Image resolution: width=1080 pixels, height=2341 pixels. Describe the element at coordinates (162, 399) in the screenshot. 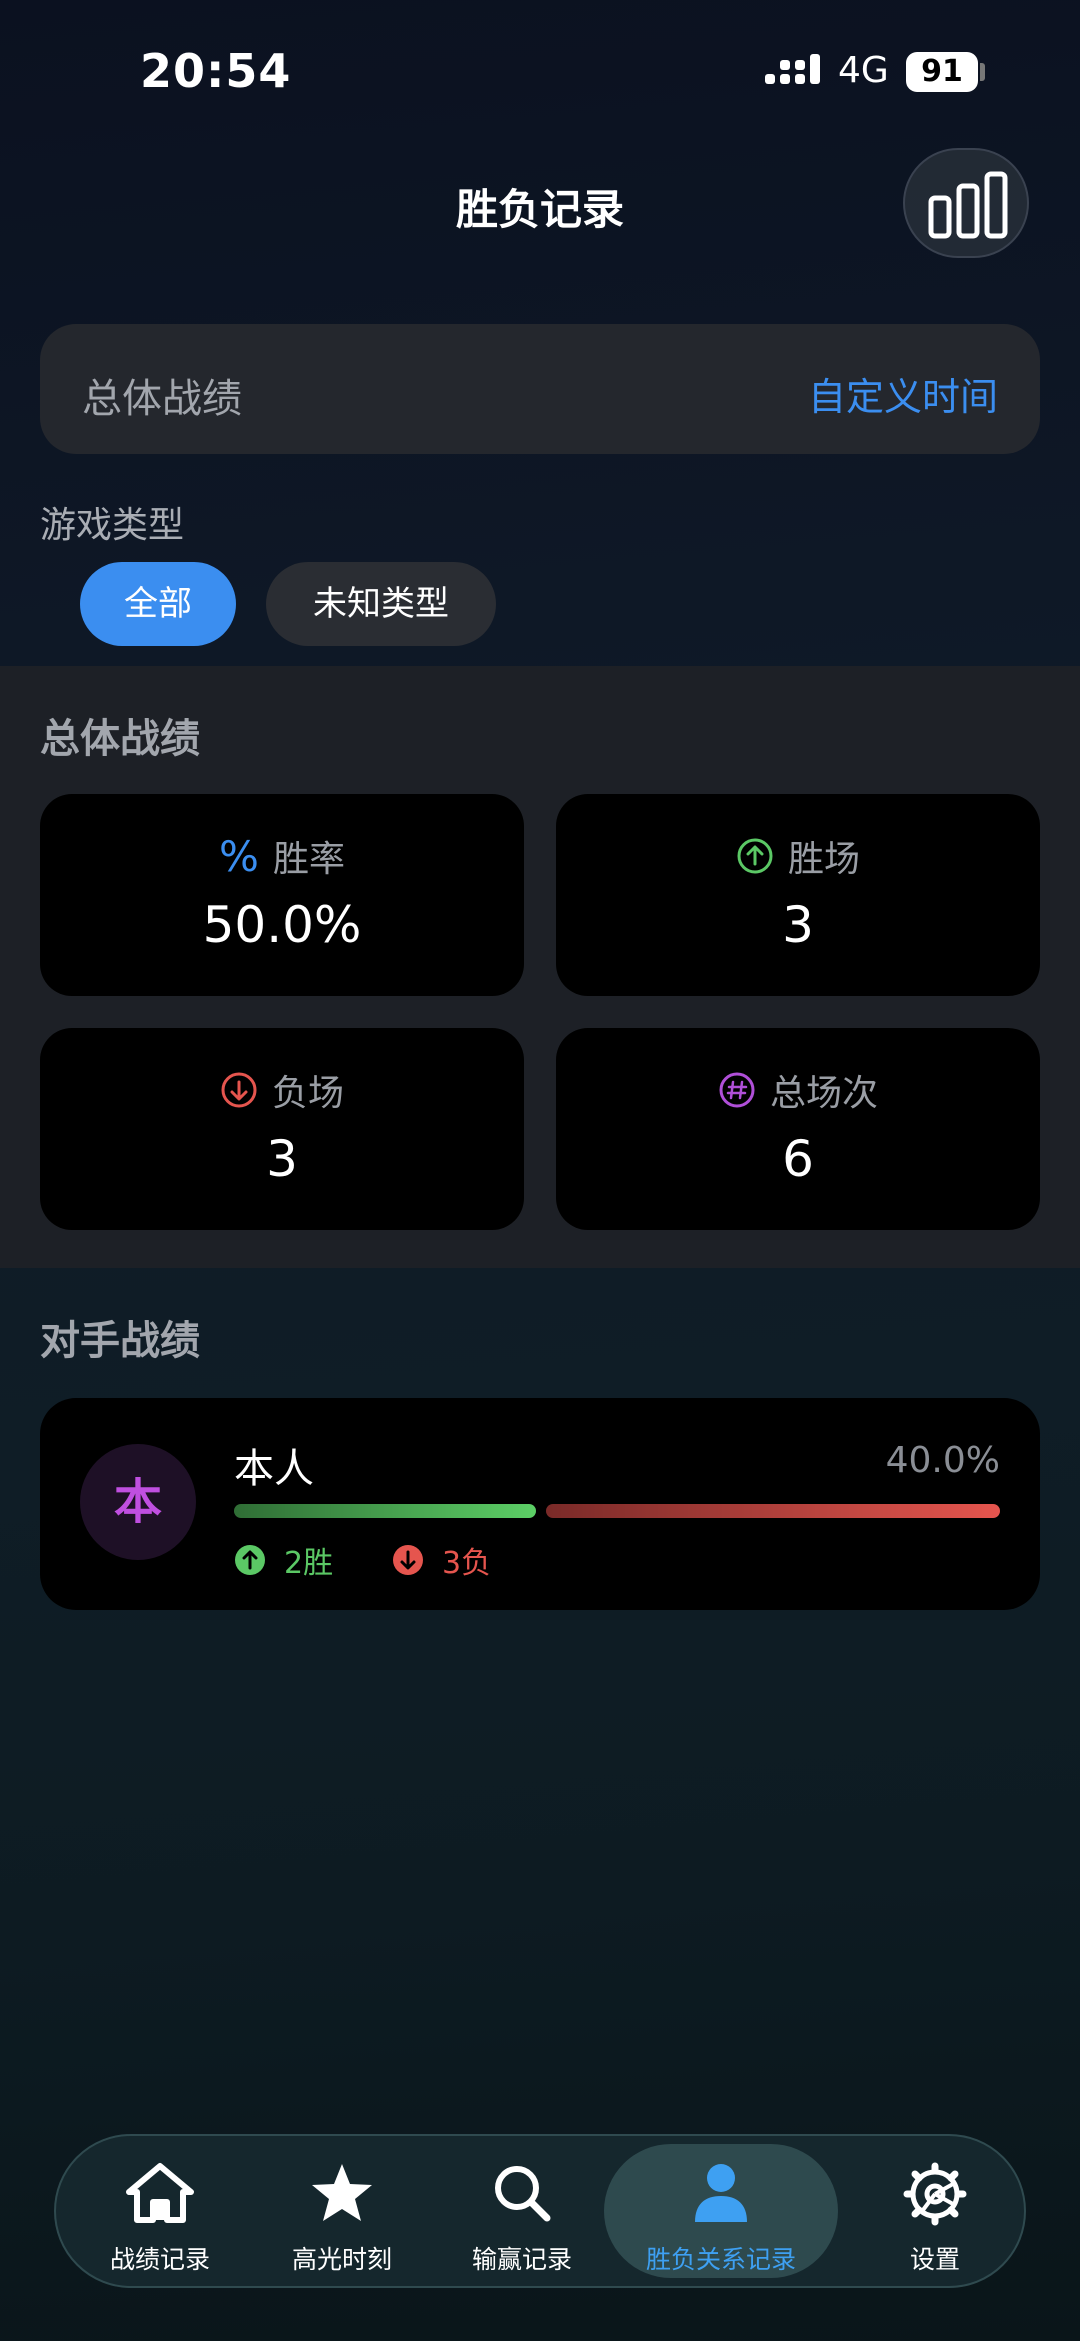

I see `summary-title: 总体战绩` at that location.